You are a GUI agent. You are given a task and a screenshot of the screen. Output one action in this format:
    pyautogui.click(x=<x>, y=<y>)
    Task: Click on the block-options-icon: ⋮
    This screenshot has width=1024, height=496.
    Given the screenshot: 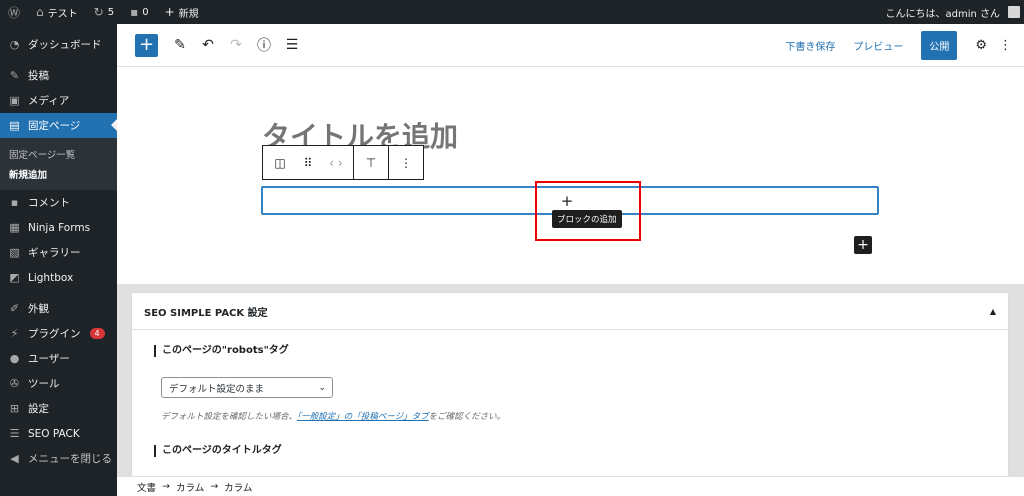 What is the action you would take?
    pyautogui.click(x=406, y=163)
    